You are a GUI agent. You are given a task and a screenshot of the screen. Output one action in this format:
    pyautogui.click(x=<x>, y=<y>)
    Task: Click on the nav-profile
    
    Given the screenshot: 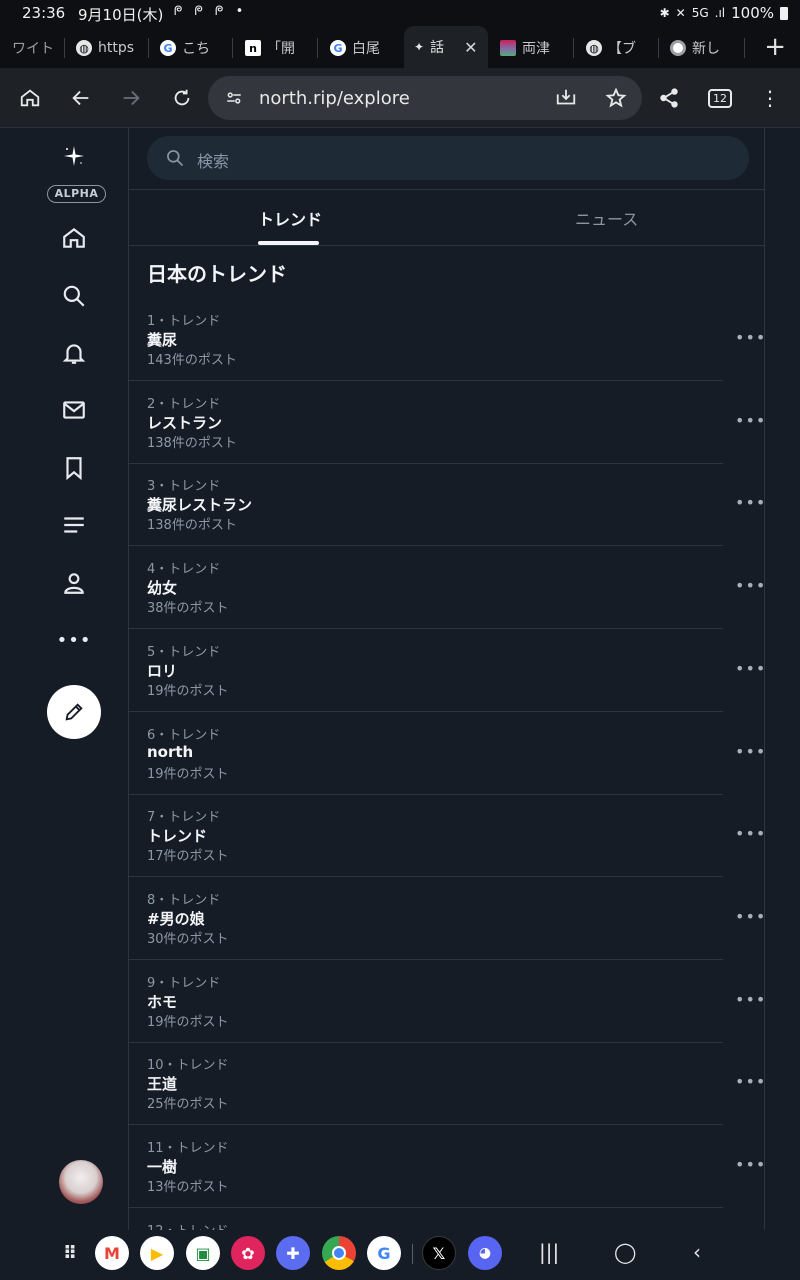 What is the action you would take?
    pyautogui.click(x=74, y=583)
    